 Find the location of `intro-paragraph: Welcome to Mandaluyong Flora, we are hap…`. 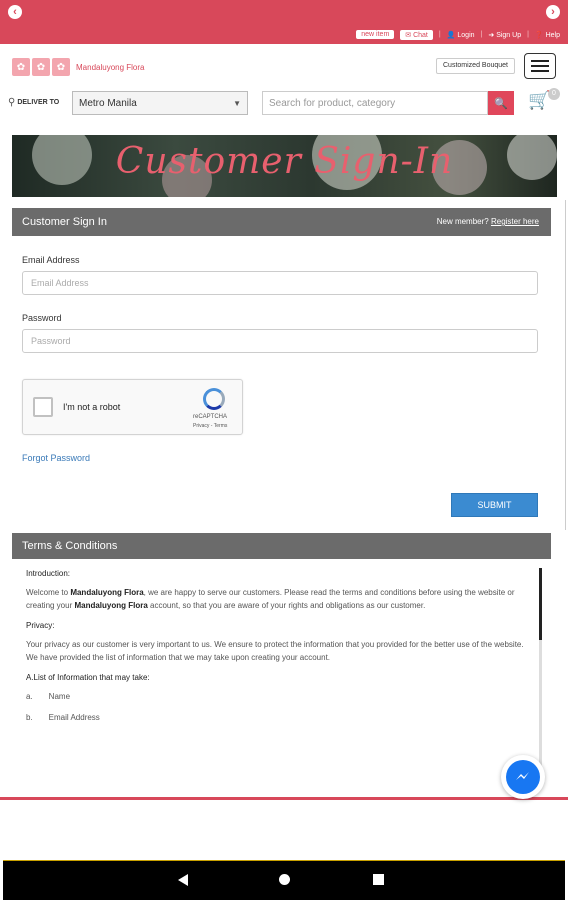

intro-paragraph: Welcome to Mandaluyong Flora, we are hap… is located at coordinates (270, 599).